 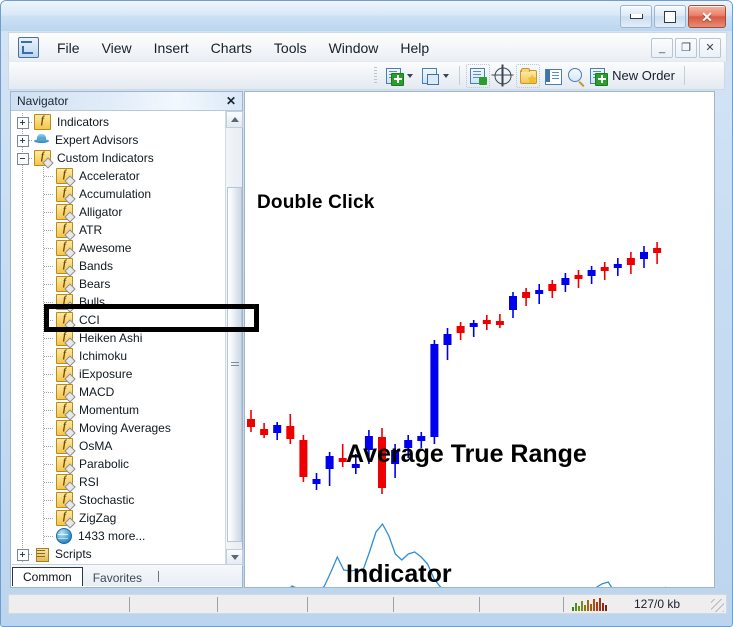 I want to click on tree-item-zigzag: f ZigZag, so click(x=116, y=518).